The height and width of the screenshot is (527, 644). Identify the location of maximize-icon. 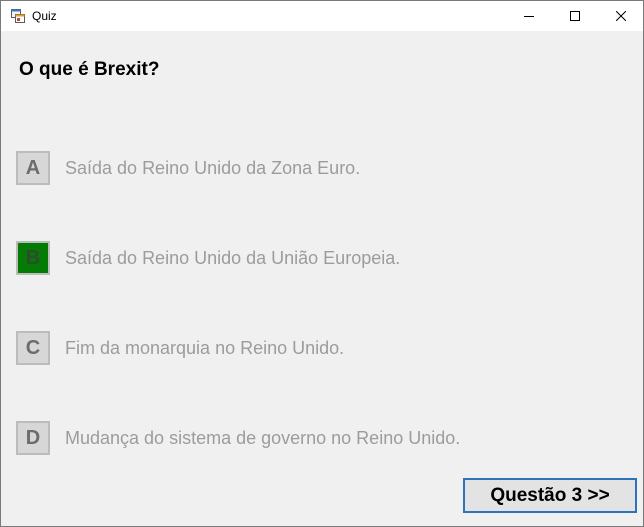
(575, 16).